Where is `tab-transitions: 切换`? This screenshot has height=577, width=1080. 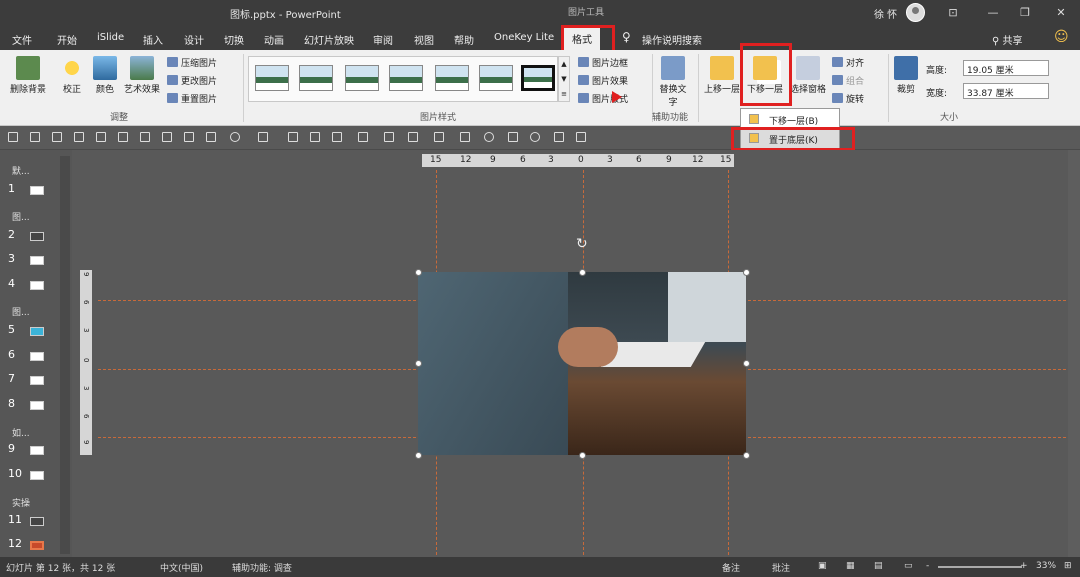
tab-transitions: 切换 is located at coordinates (234, 39).